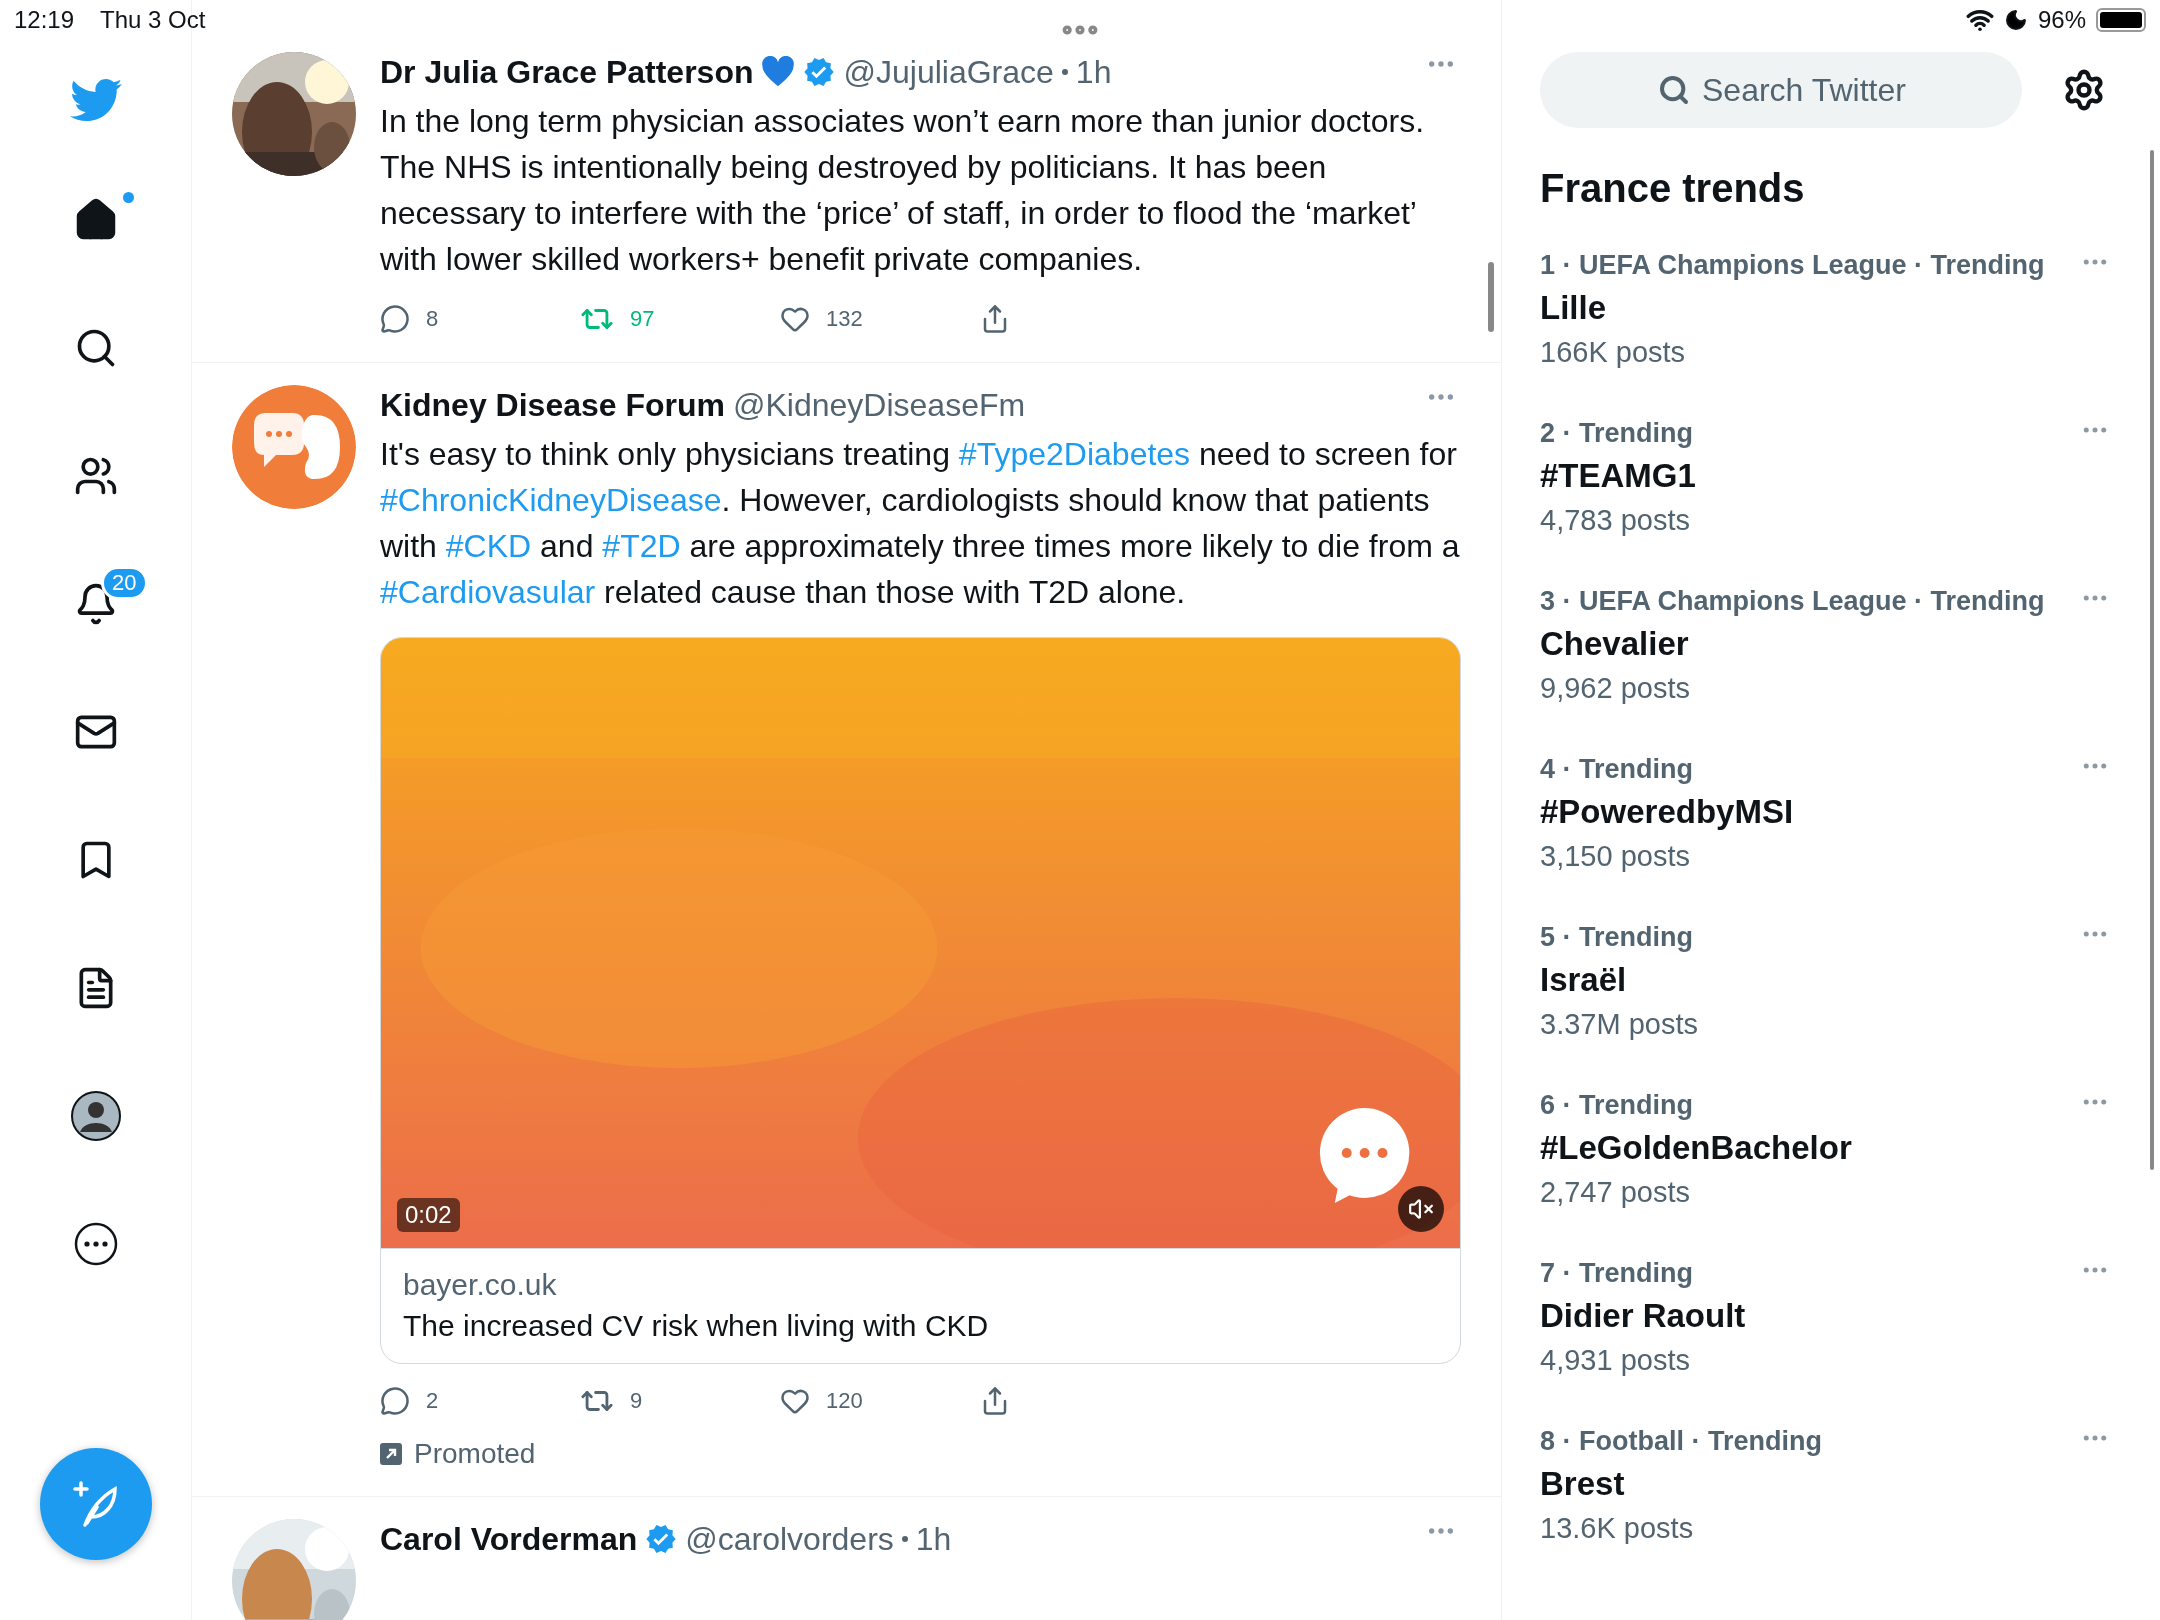 This screenshot has width=2160, height=1620. What do you see at coordinates (1615, 1360) in the screenshot?
I see `trend-post-count: 4,931 posts` at bounding box center [1615, 1360].